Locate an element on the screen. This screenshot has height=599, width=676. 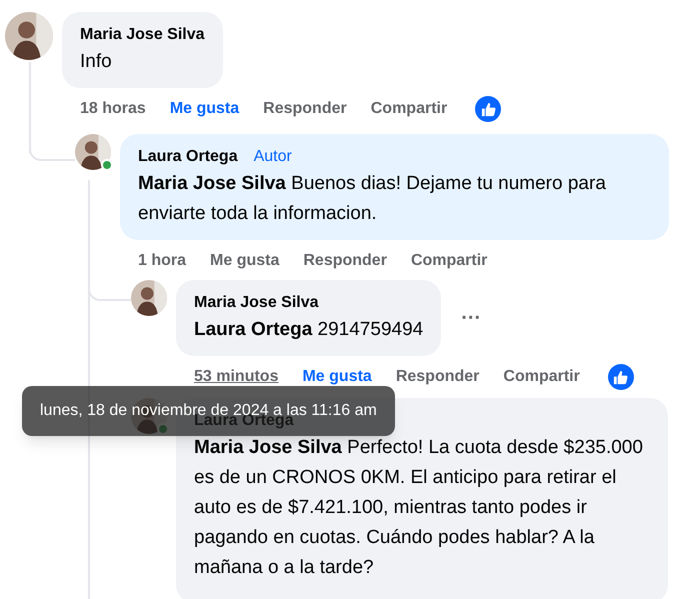
timestamp-link: 53 minutos is located at coordinates (236, 377).